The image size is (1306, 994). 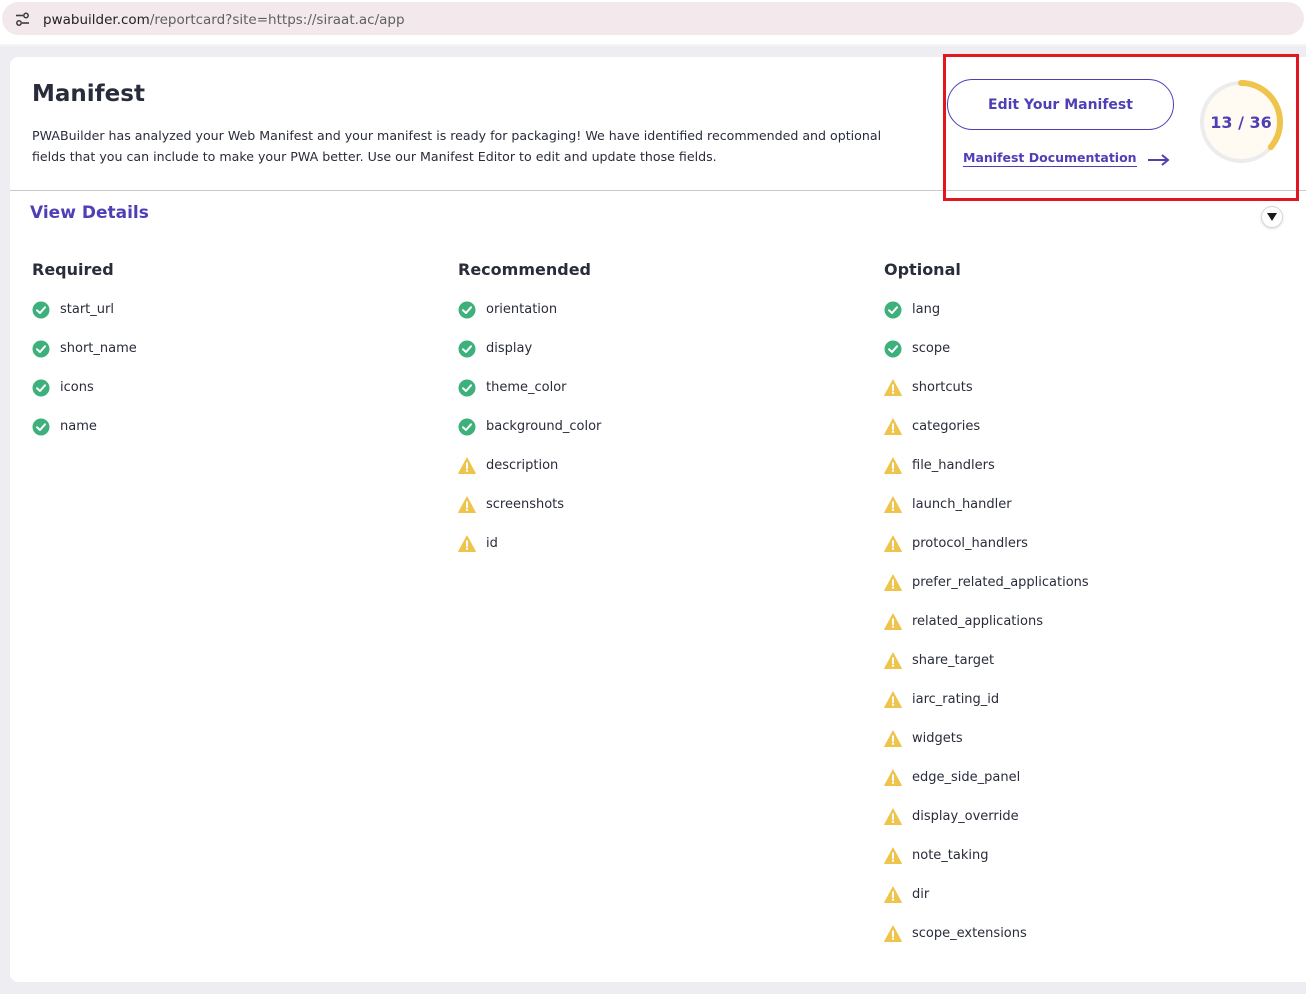 I want to click on field-name: scope, so click(x=931, y=348).